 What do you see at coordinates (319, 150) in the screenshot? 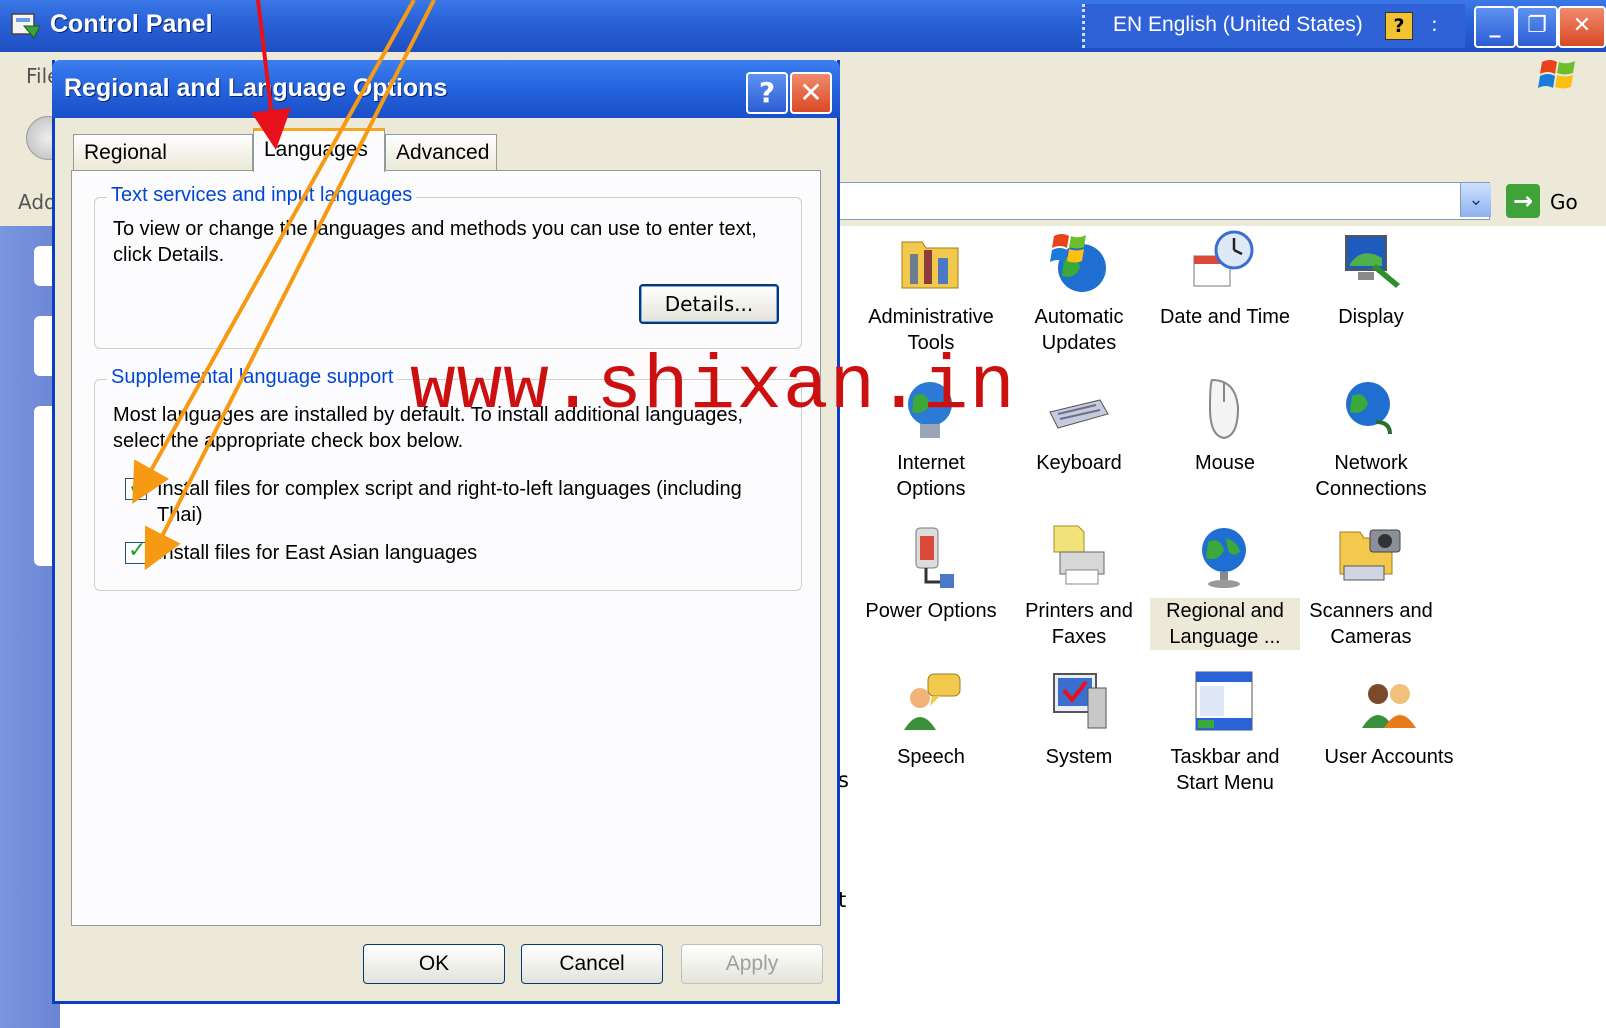
I see `tab-languages: Languages` at bounding box center [319, 150].